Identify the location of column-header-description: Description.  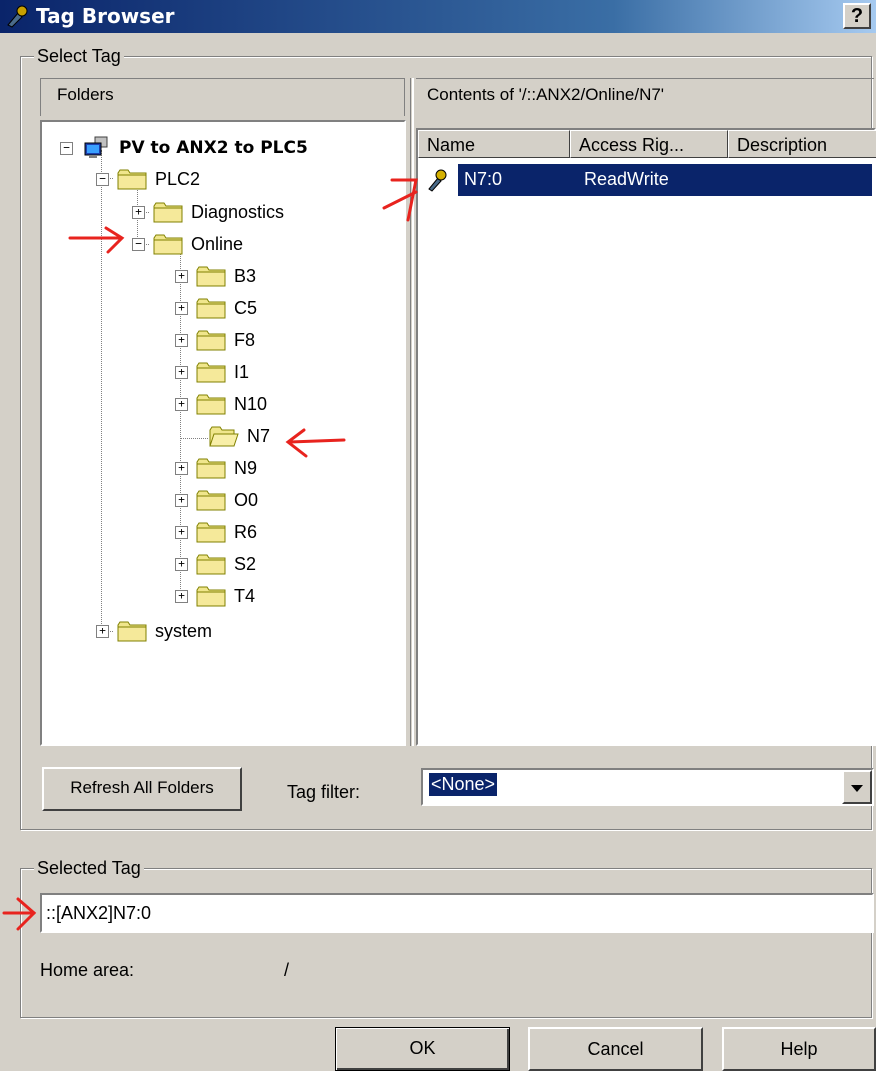
(802, 144).